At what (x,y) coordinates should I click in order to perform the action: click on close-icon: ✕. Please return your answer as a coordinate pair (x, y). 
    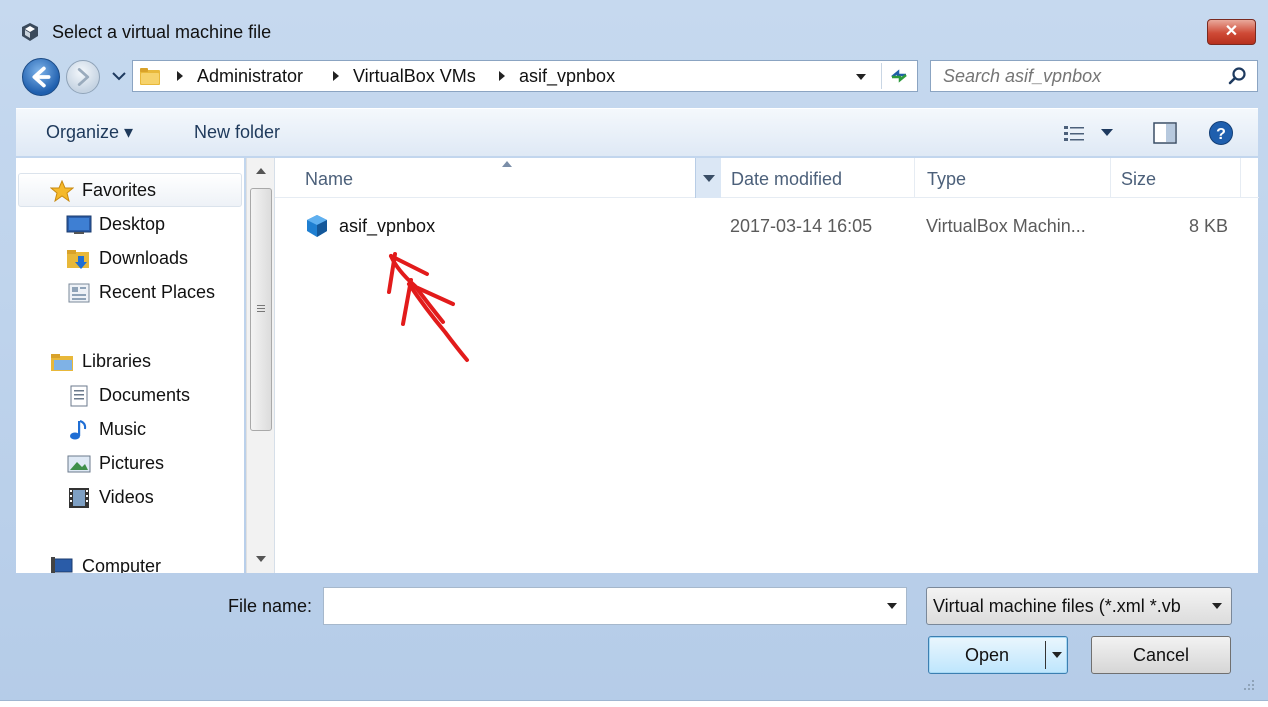
    Looking at the image, I should click on (1231, 31).